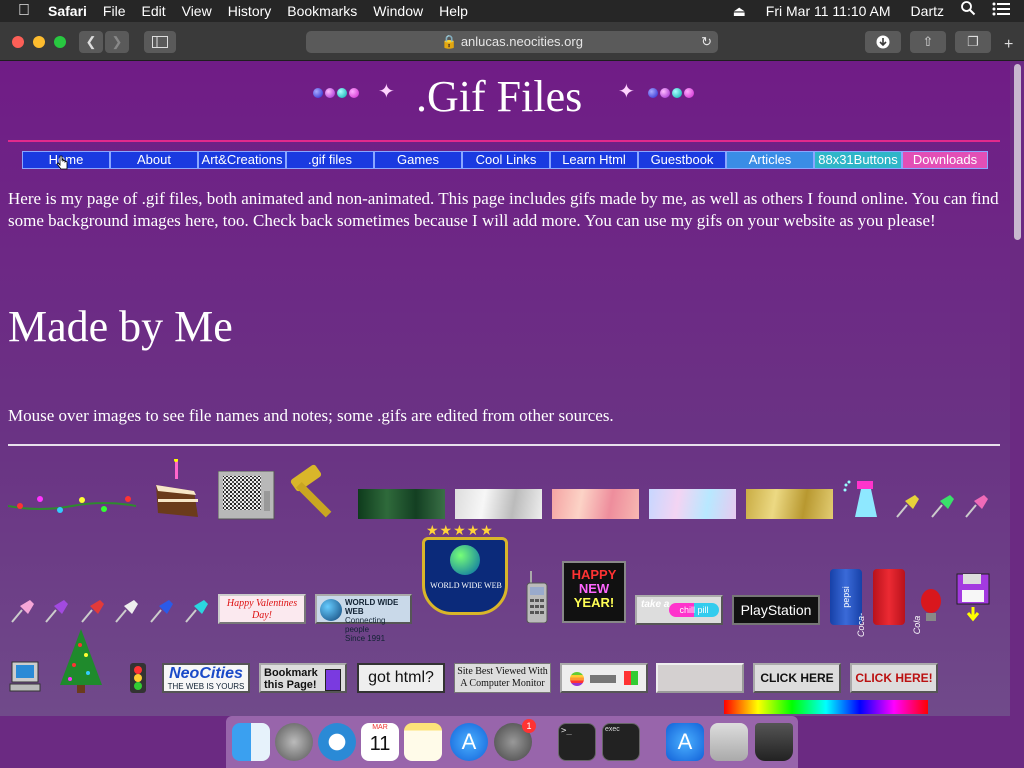 This screenshot has width=1024, height=768. Describe the element at coordinates (863, 499) in the screenshot. I see `spray-bottle-gif` at that location.